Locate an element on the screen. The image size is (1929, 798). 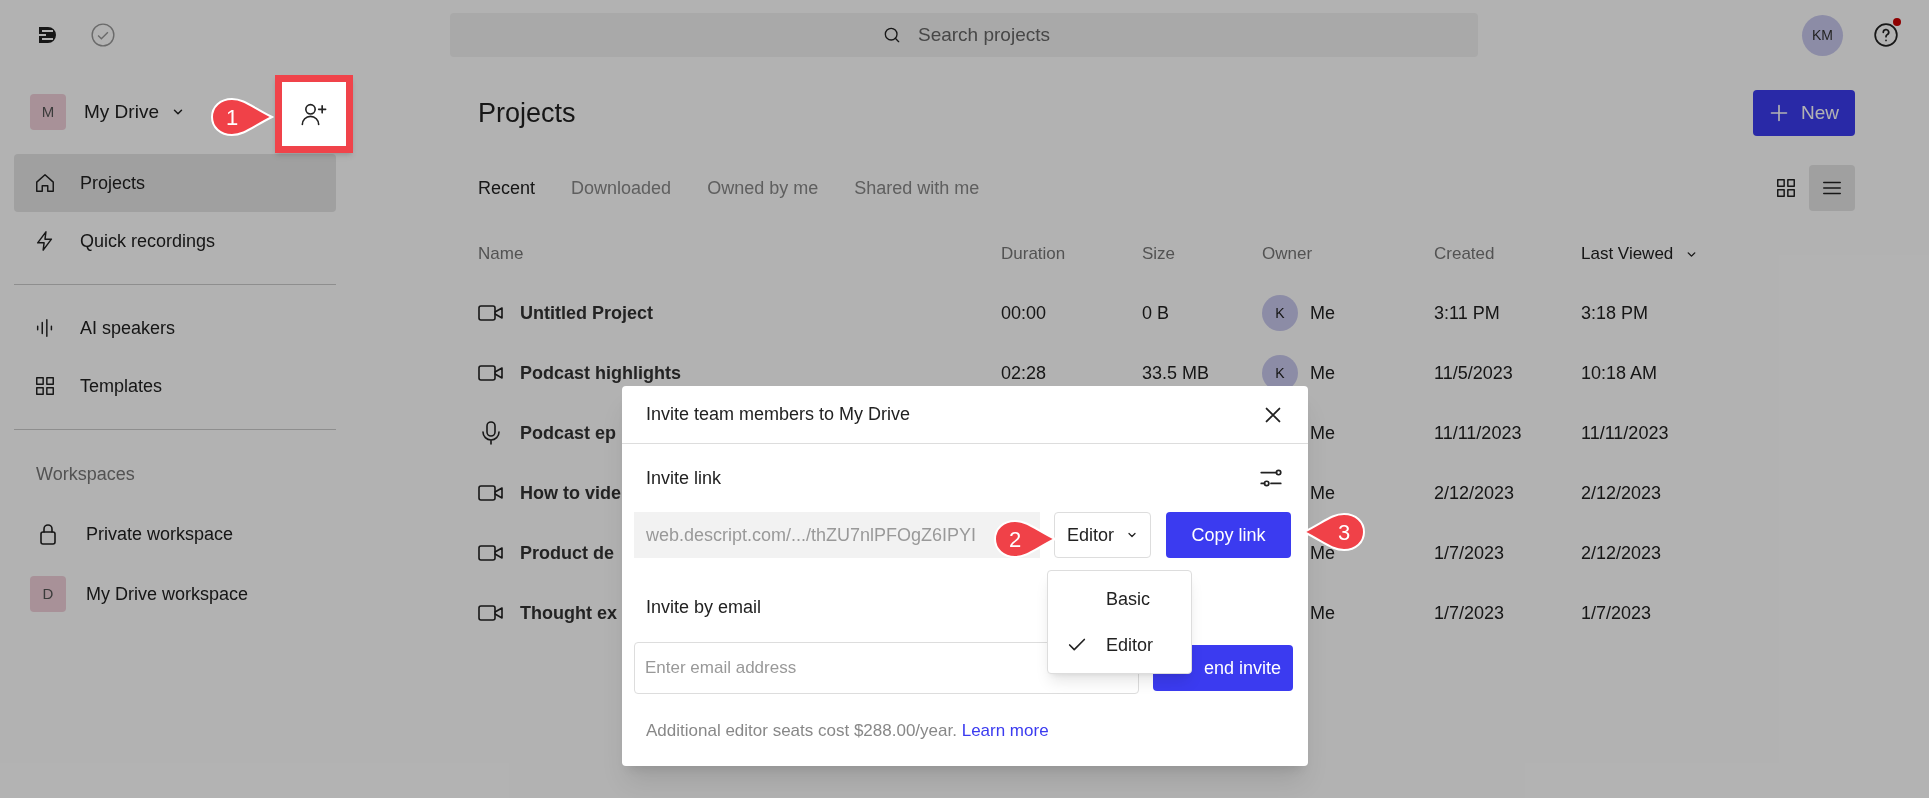
table-cell-text: 0 B is located at coordinates (1156, 313).